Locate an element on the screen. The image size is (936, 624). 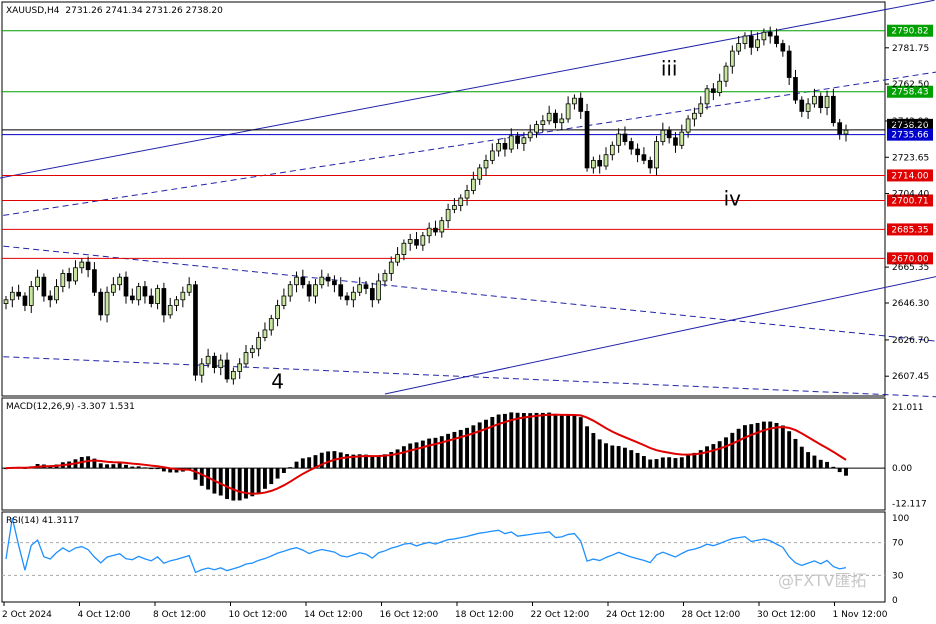
price-tick-label-2: 2742.90 is located at coordinates (910, 122).